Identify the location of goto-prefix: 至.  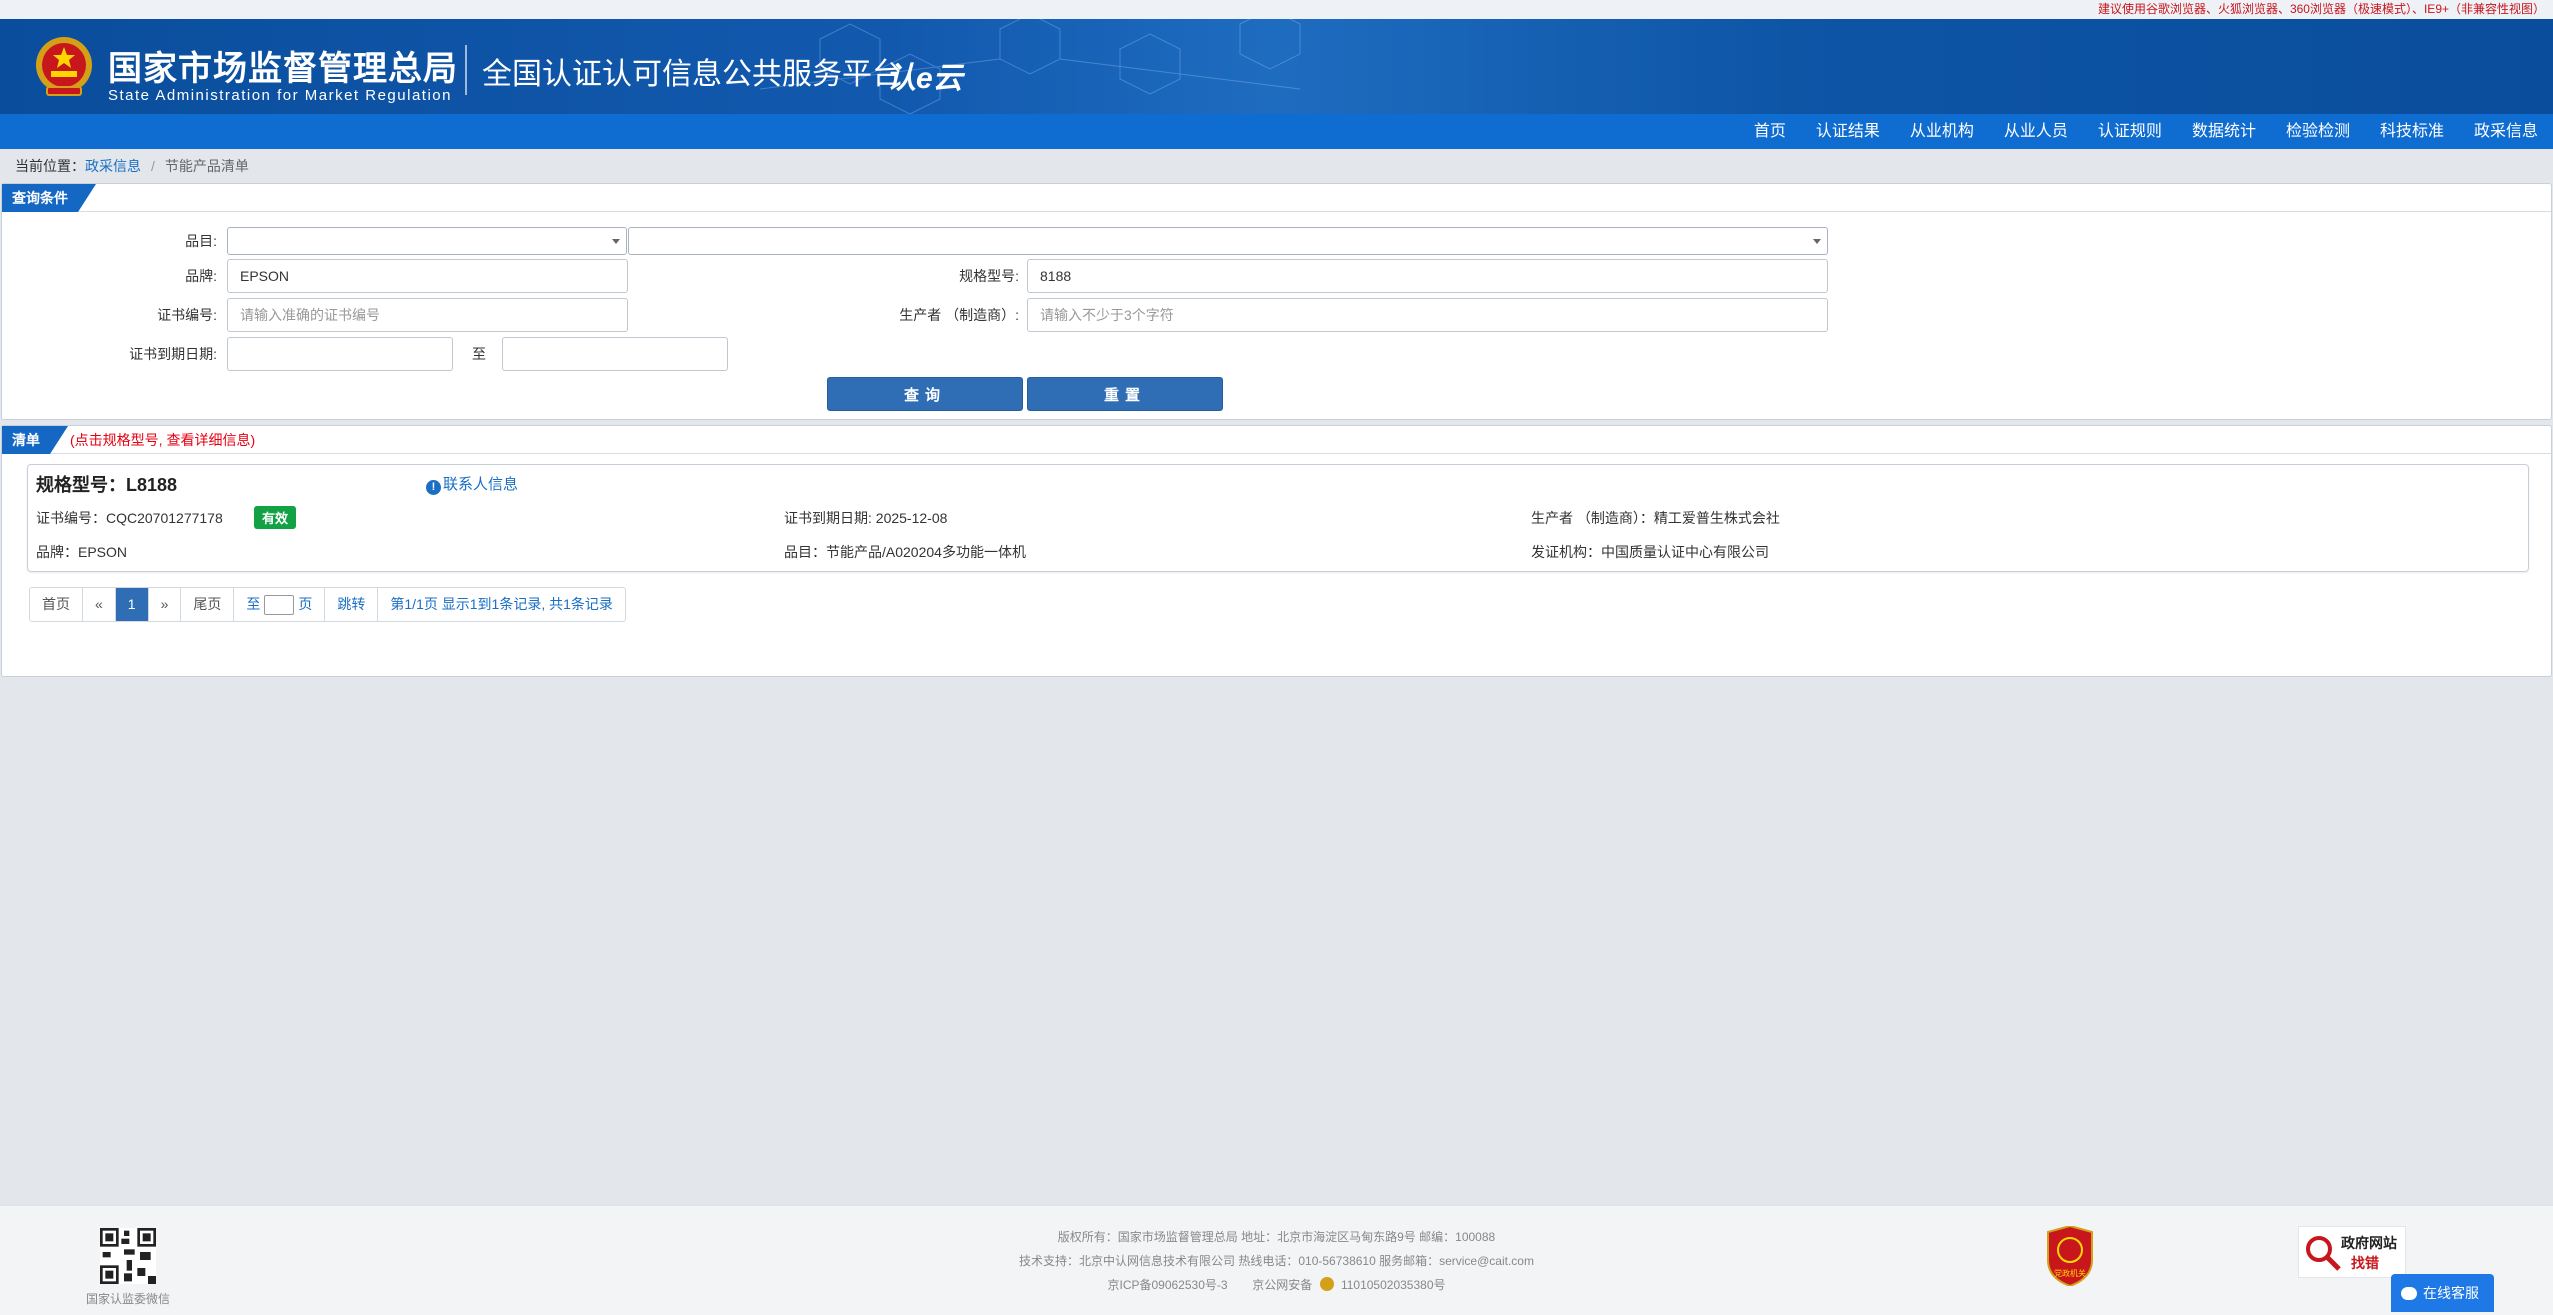
(253, 604).